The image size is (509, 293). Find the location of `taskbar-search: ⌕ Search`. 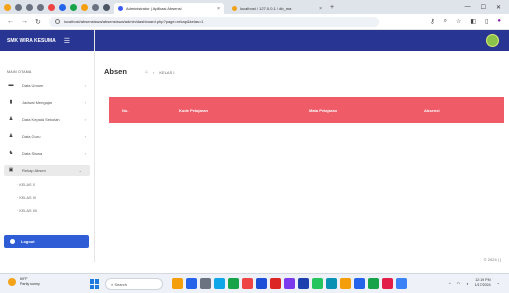

taskbar-search: ⌕ Search is located at coordinates (134, 284).